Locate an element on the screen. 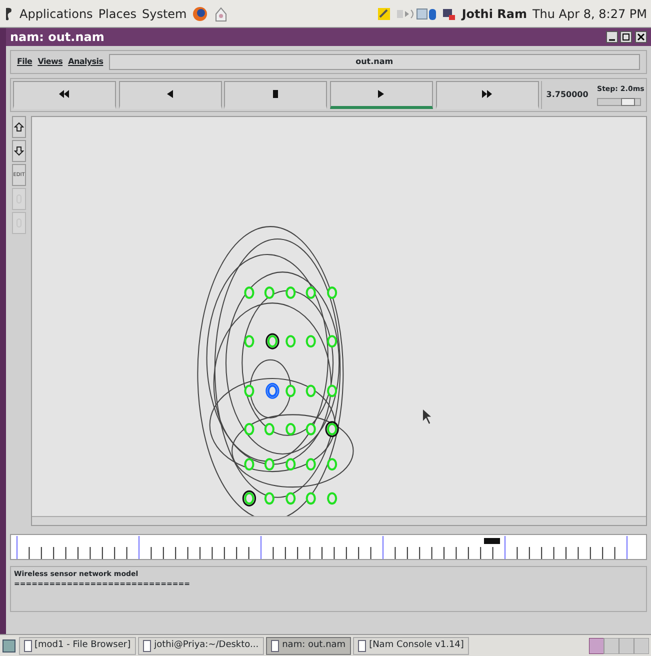 The image size is (651, 656). rewind-icon is located at coordinates (64, 93).